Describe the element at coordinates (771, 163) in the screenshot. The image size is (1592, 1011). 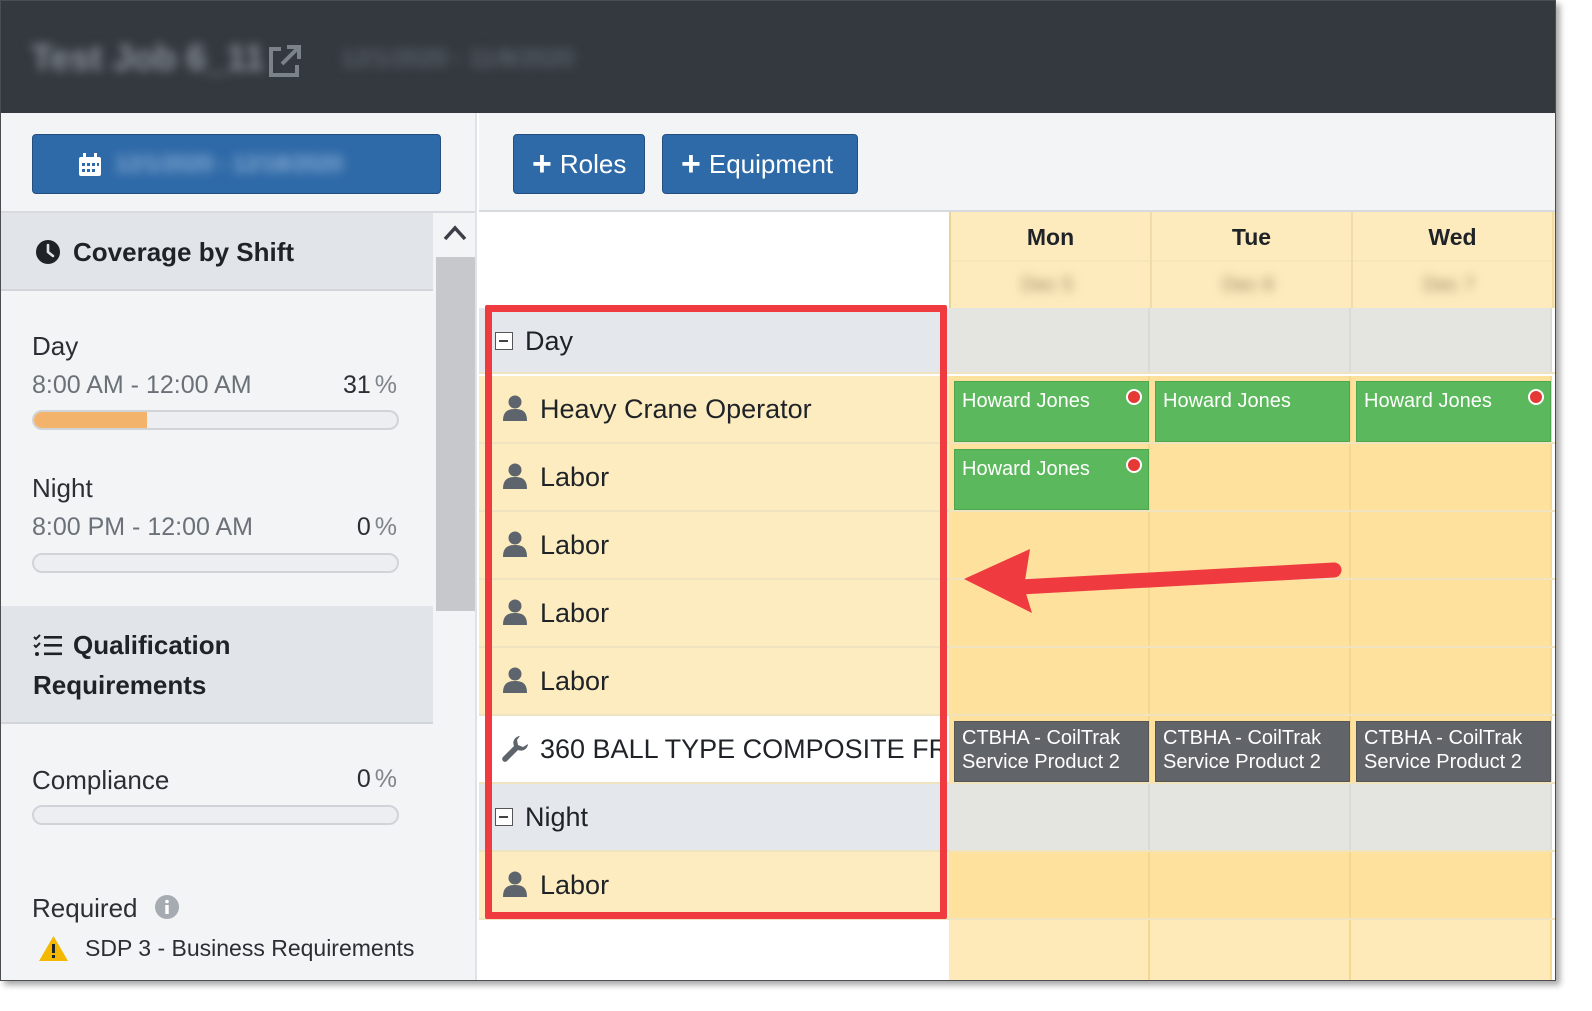
I see `add-equipment-label: Equipment` at that location.